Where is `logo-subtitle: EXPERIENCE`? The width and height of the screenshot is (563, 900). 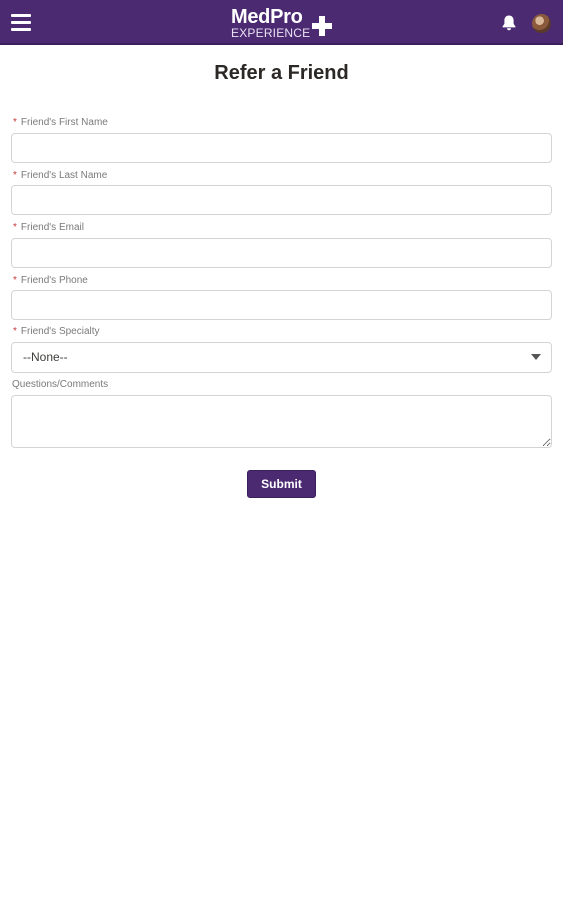 logo-subtitle: EXPERIENCE is located at coordinates (271, 33).